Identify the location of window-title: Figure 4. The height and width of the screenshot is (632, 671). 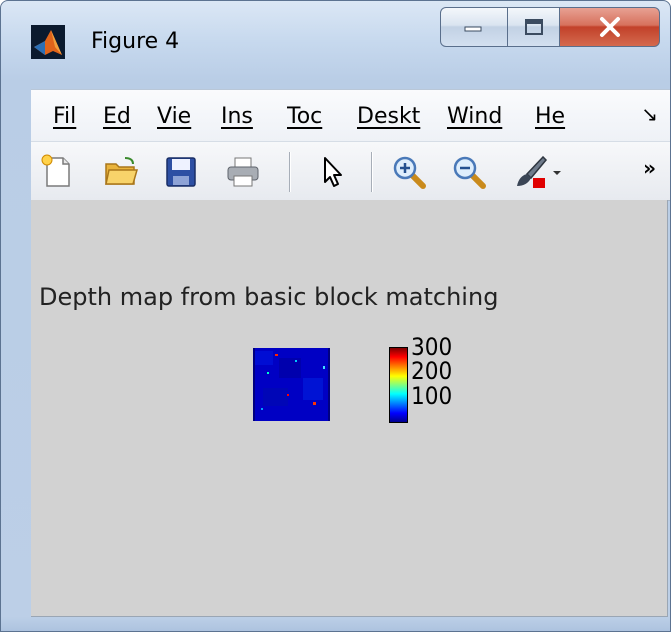
(135, 41).